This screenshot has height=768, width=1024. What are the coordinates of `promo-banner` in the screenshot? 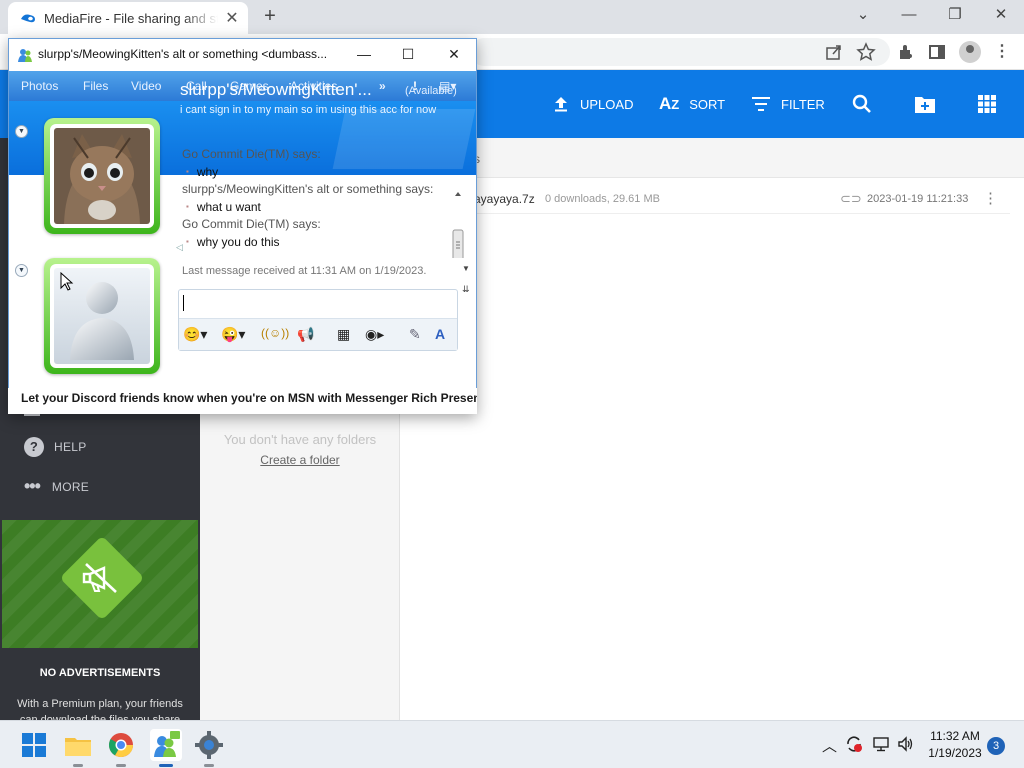 It's located at (100, 584).